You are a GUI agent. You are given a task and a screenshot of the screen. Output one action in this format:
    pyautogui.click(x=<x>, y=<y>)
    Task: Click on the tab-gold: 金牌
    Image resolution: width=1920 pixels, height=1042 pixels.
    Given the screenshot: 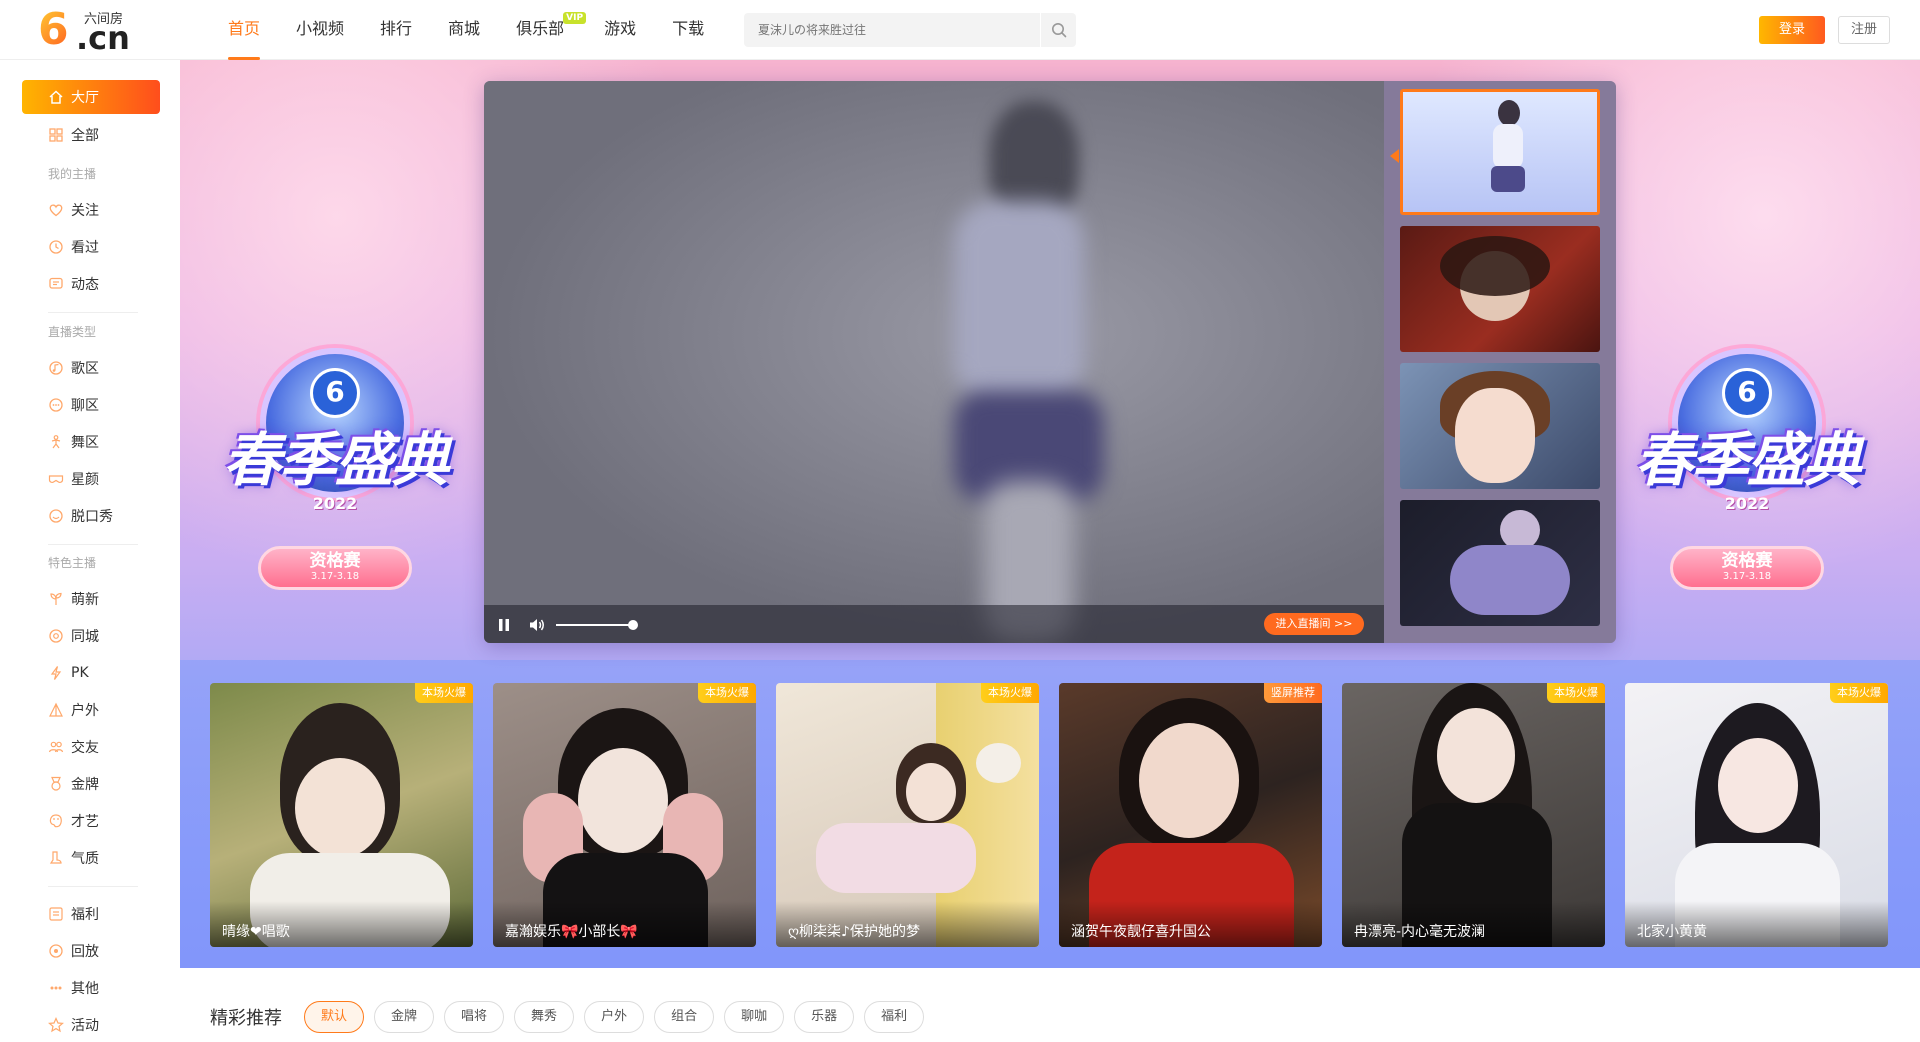 What is the action you would take?
    pyautogui.click(x=404, y=1017)
    